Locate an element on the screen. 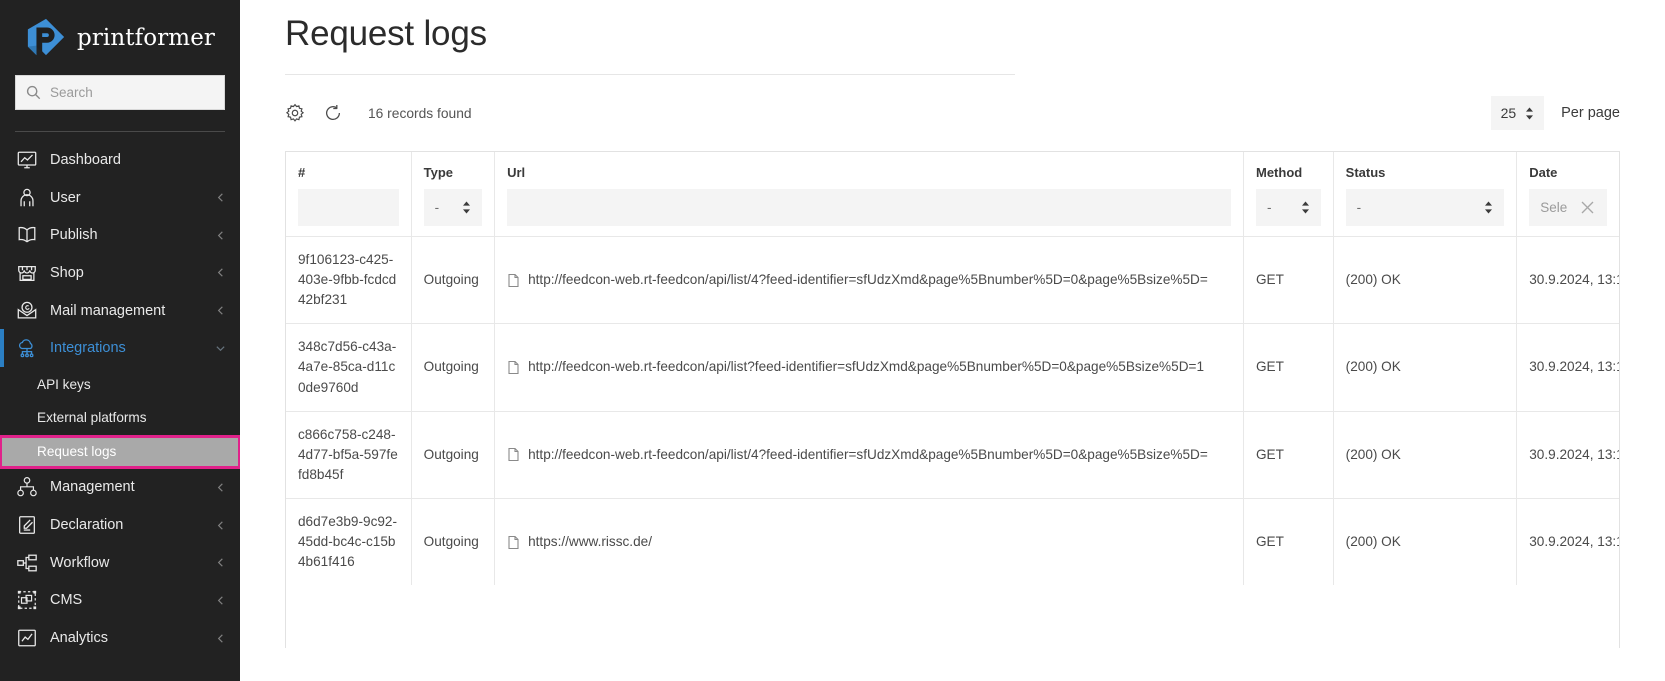 Image resolution: width=1665 pixels, height=681 pixels. filter-value: - is located at coordinates (1359, 207).